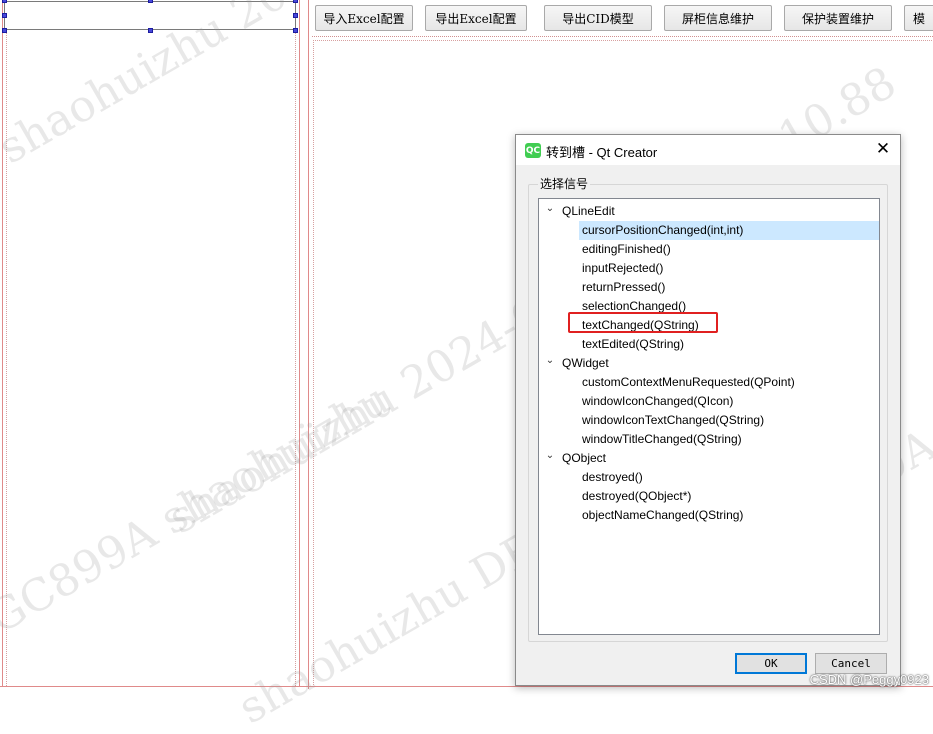 This screenshot has height=734, width=933. What do you see at coordinates (598, 18) in the screenshot?
I see `export-cid-button: 导出CID模型` at bounding box center [598, 18].